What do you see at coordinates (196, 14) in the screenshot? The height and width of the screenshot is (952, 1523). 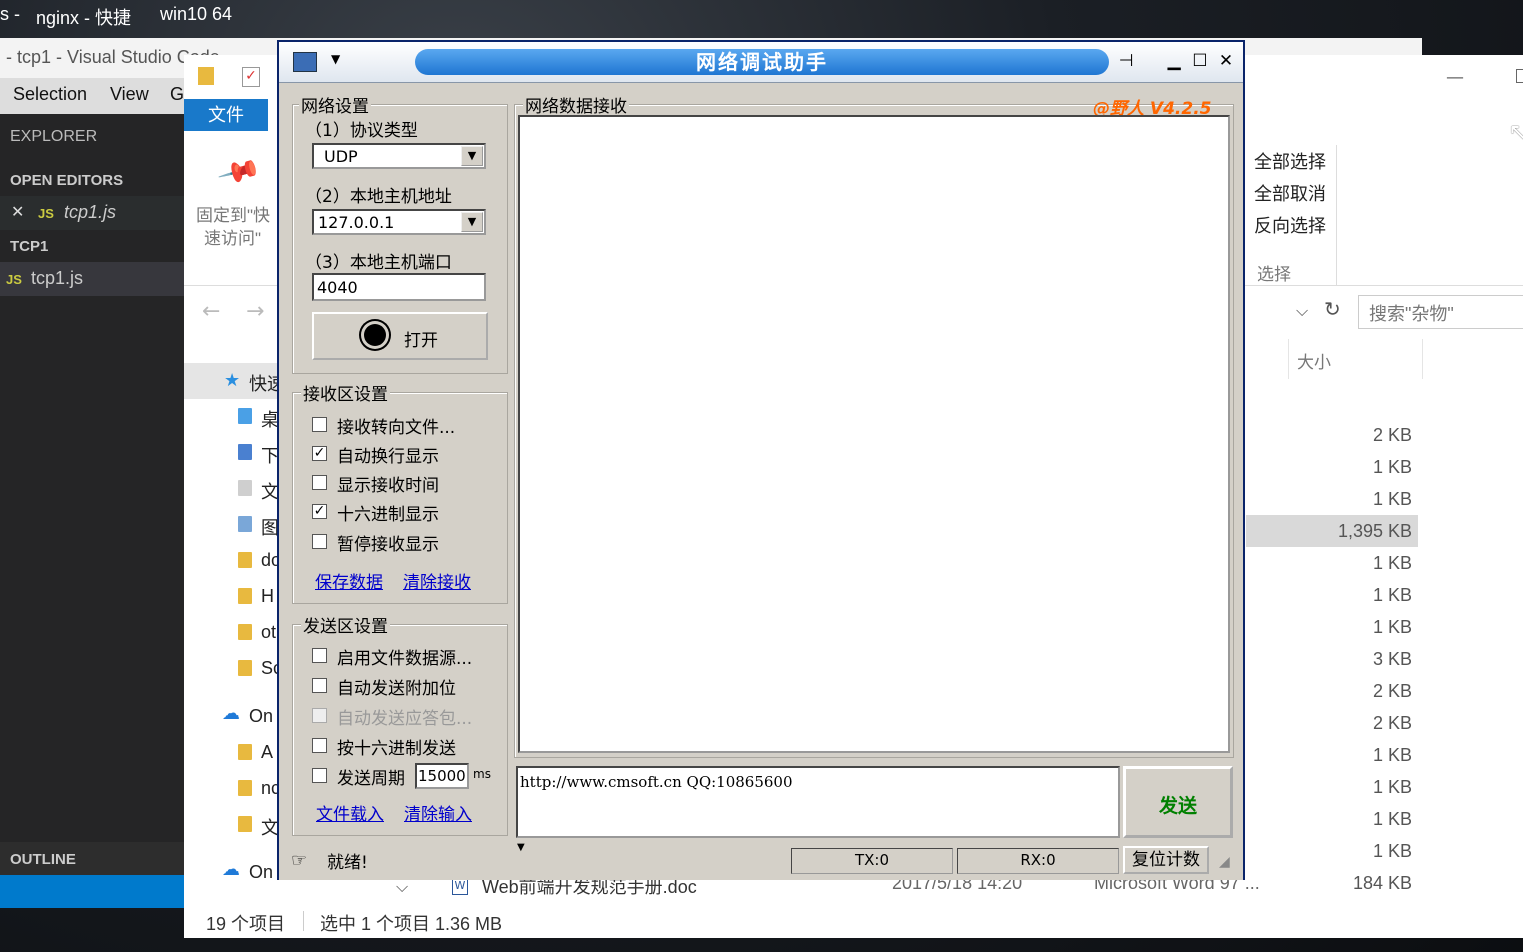 I see `desktop-icon-label-win10: win10 64` at bounding box center [196, 14].